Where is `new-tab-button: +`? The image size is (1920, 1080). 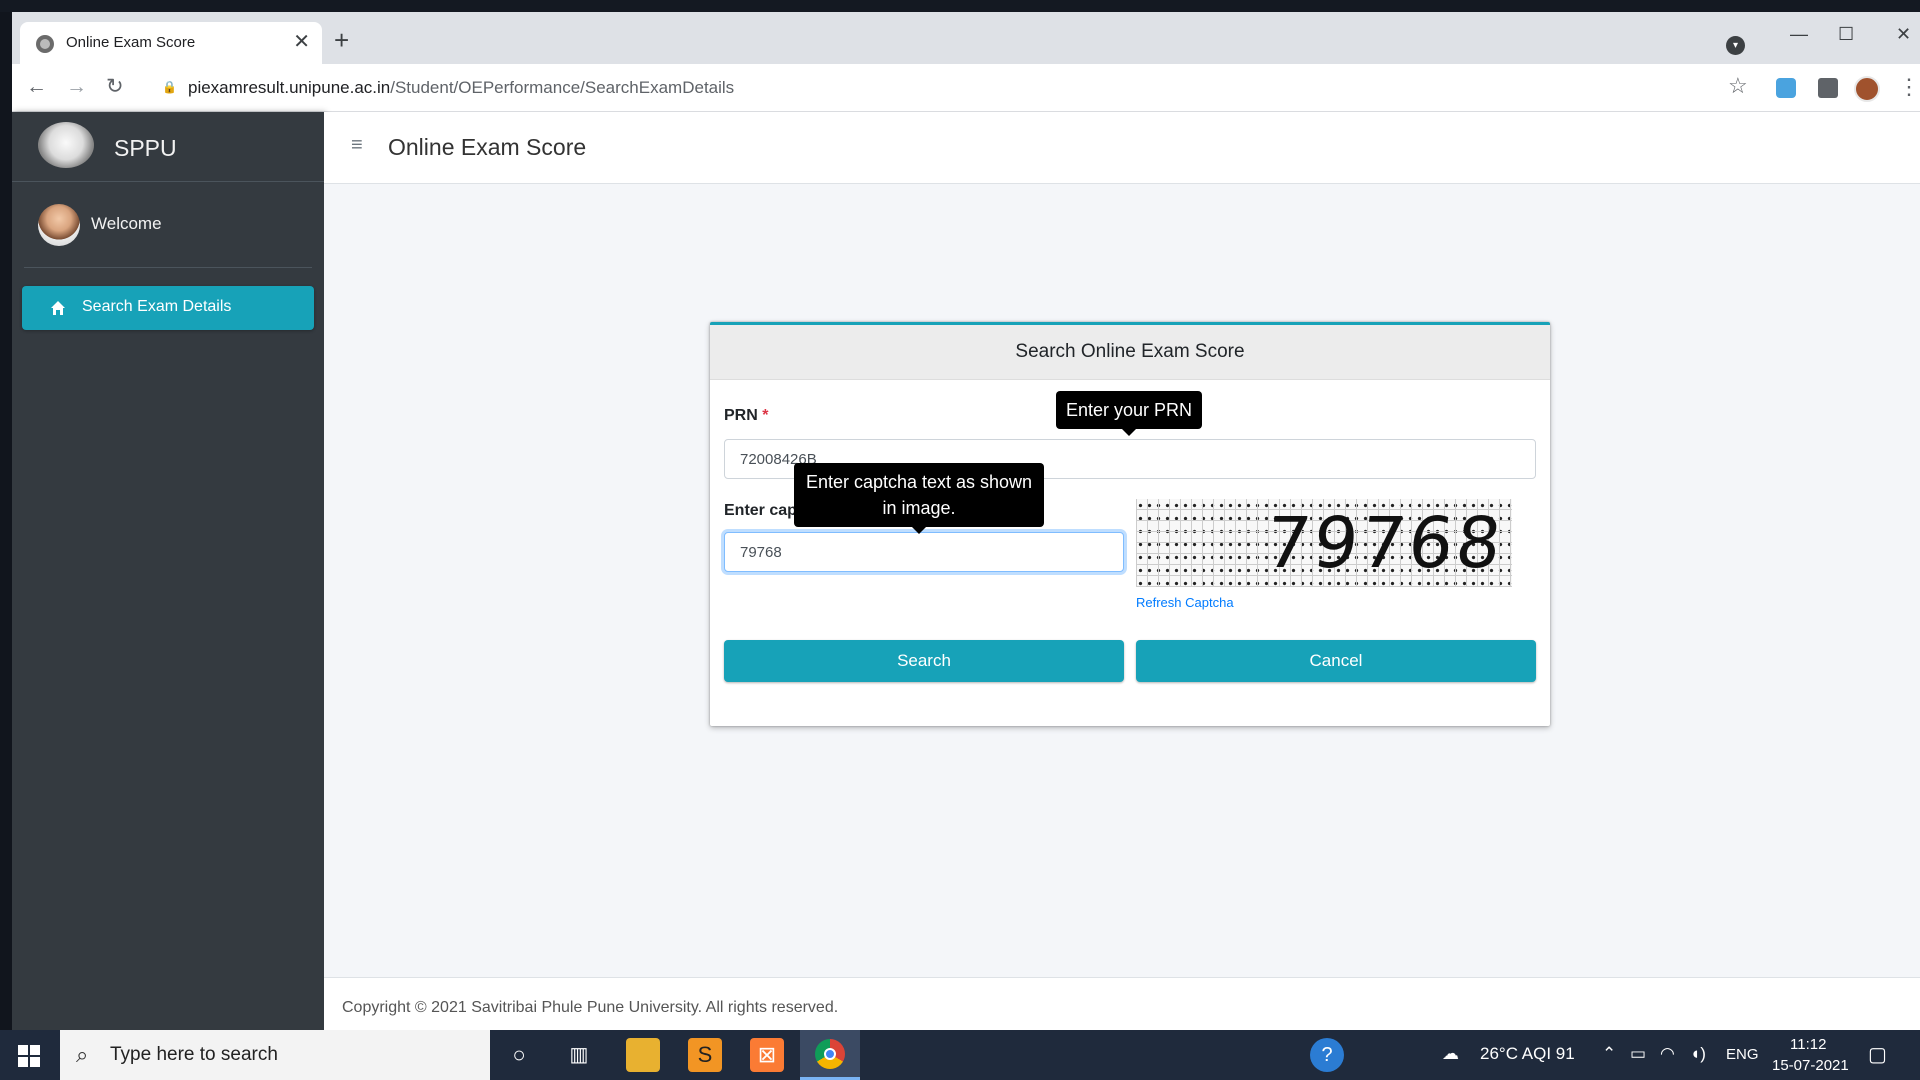 new-tab-button: + is located at coordinates (341, 40).